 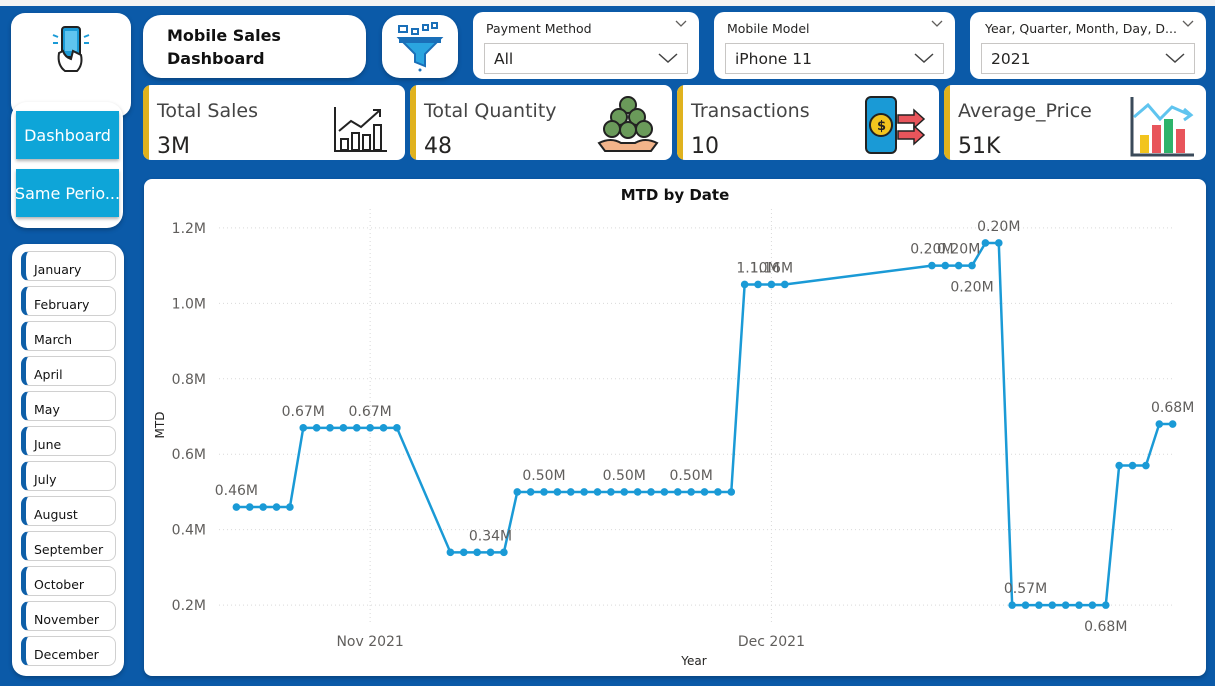 I want to click on mobile-model-dropdown: iPhone 11, so click(x=834, y=58).